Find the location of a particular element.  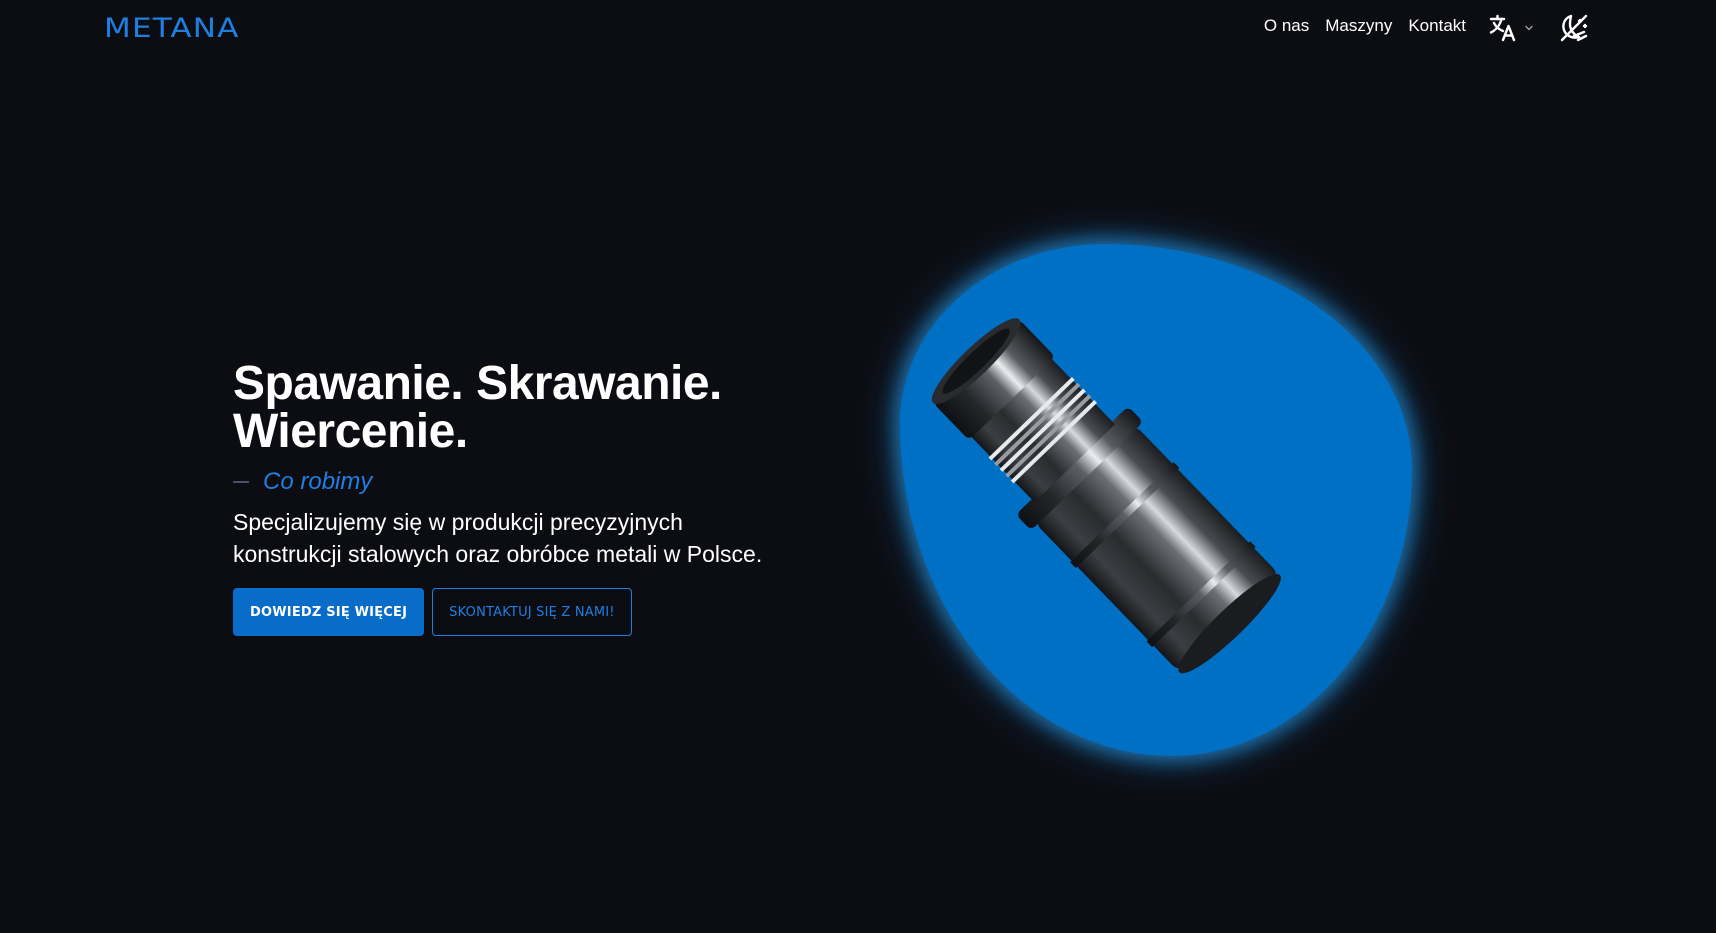

tagline-text: Co robimy is located at coordinates (318, 481).